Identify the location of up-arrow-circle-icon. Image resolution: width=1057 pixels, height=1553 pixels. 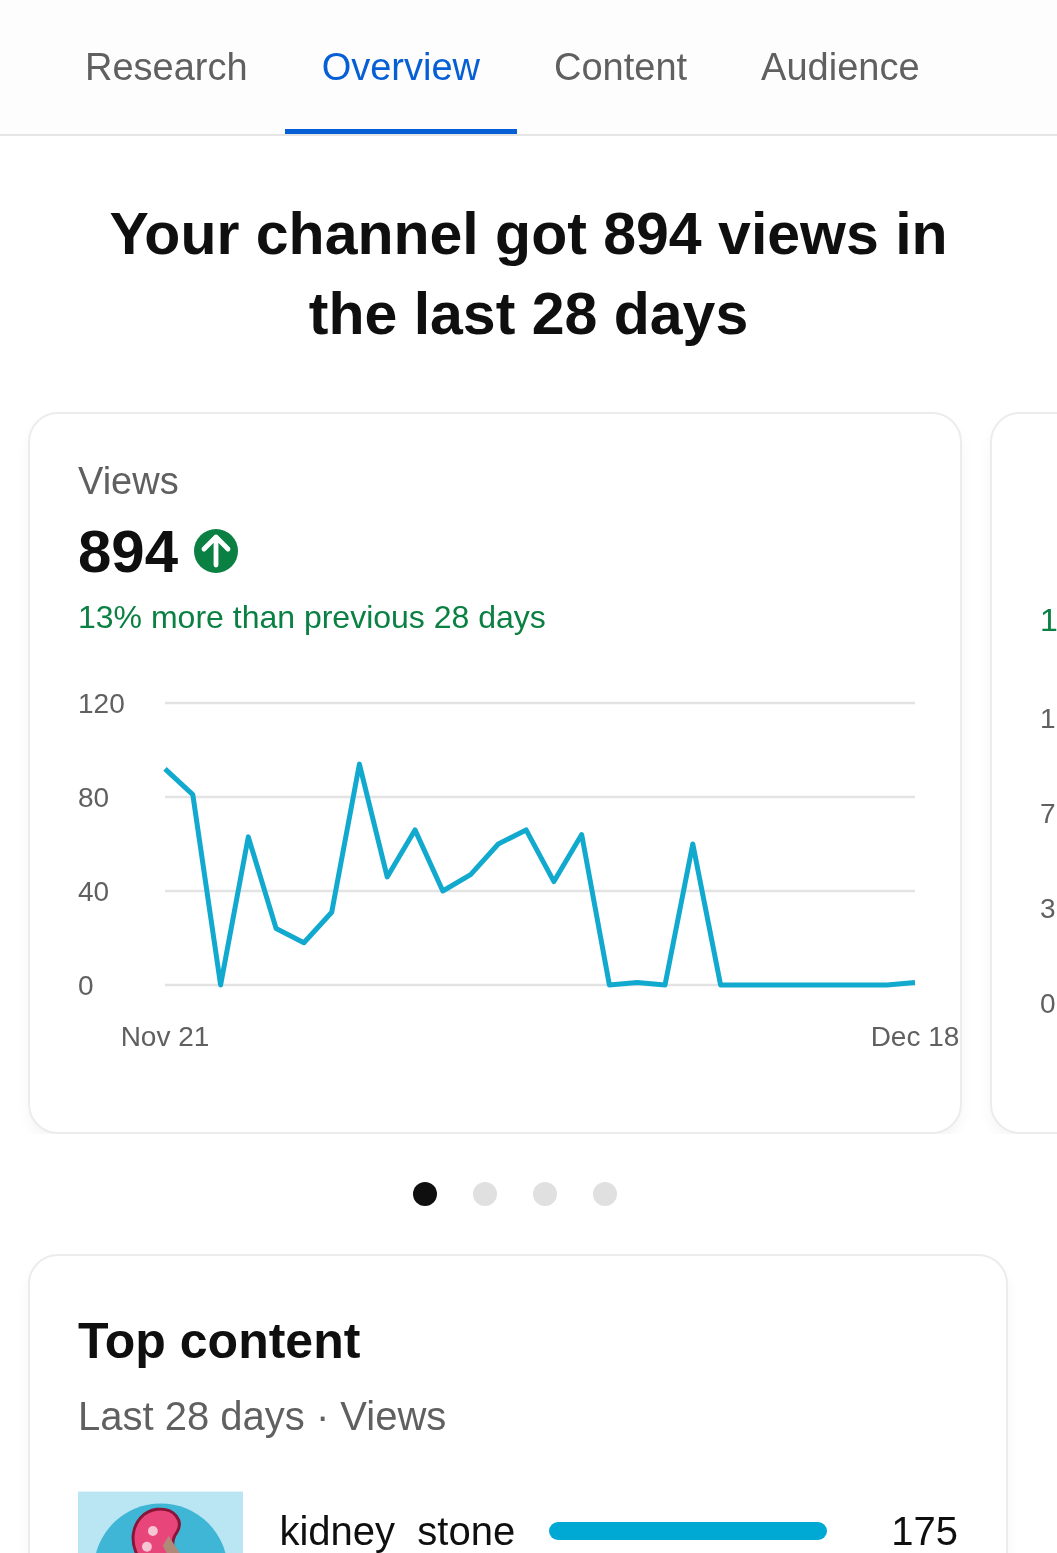
(216, 551).